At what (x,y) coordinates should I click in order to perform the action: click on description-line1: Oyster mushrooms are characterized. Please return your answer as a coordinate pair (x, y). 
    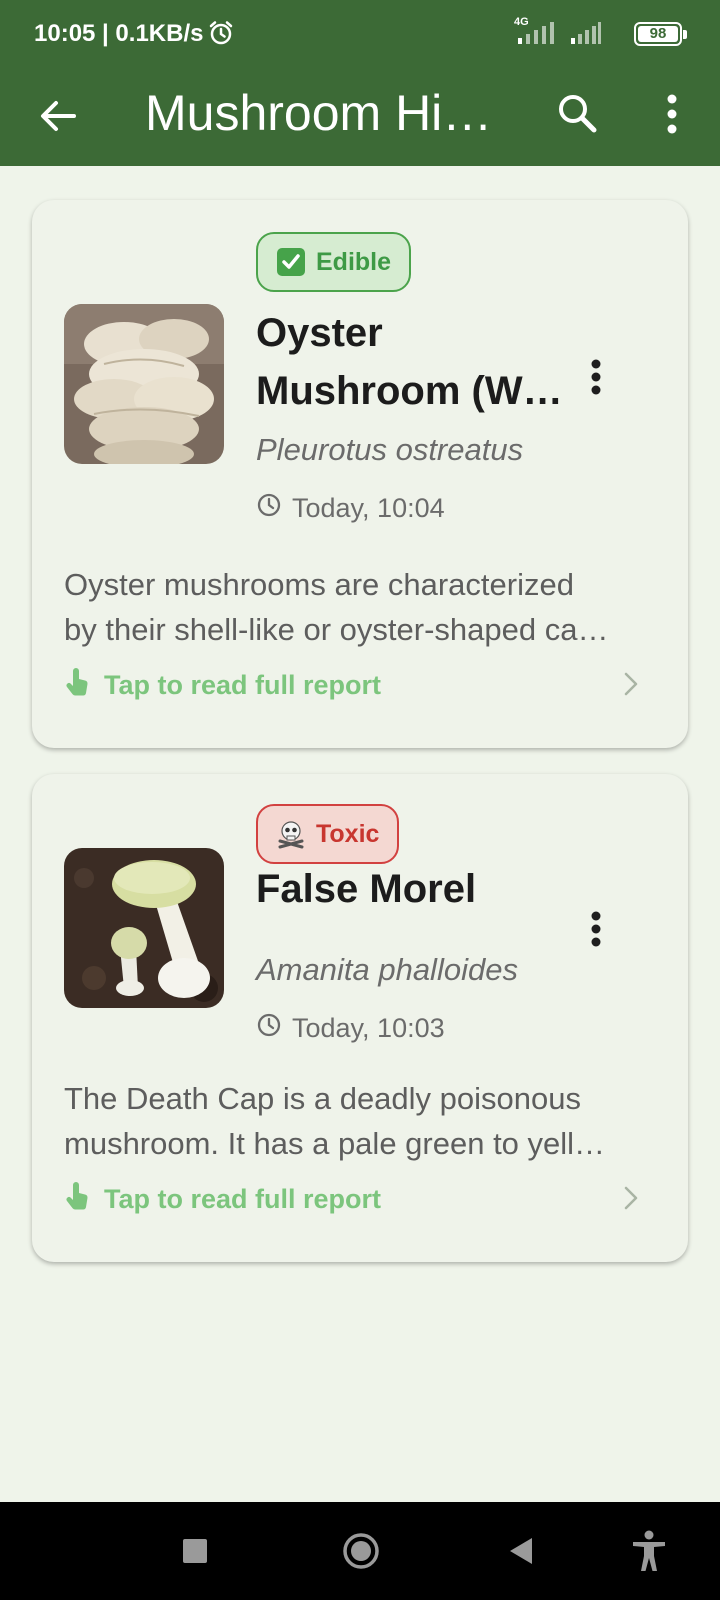
    Looking at the image, I should click on (319, 584).